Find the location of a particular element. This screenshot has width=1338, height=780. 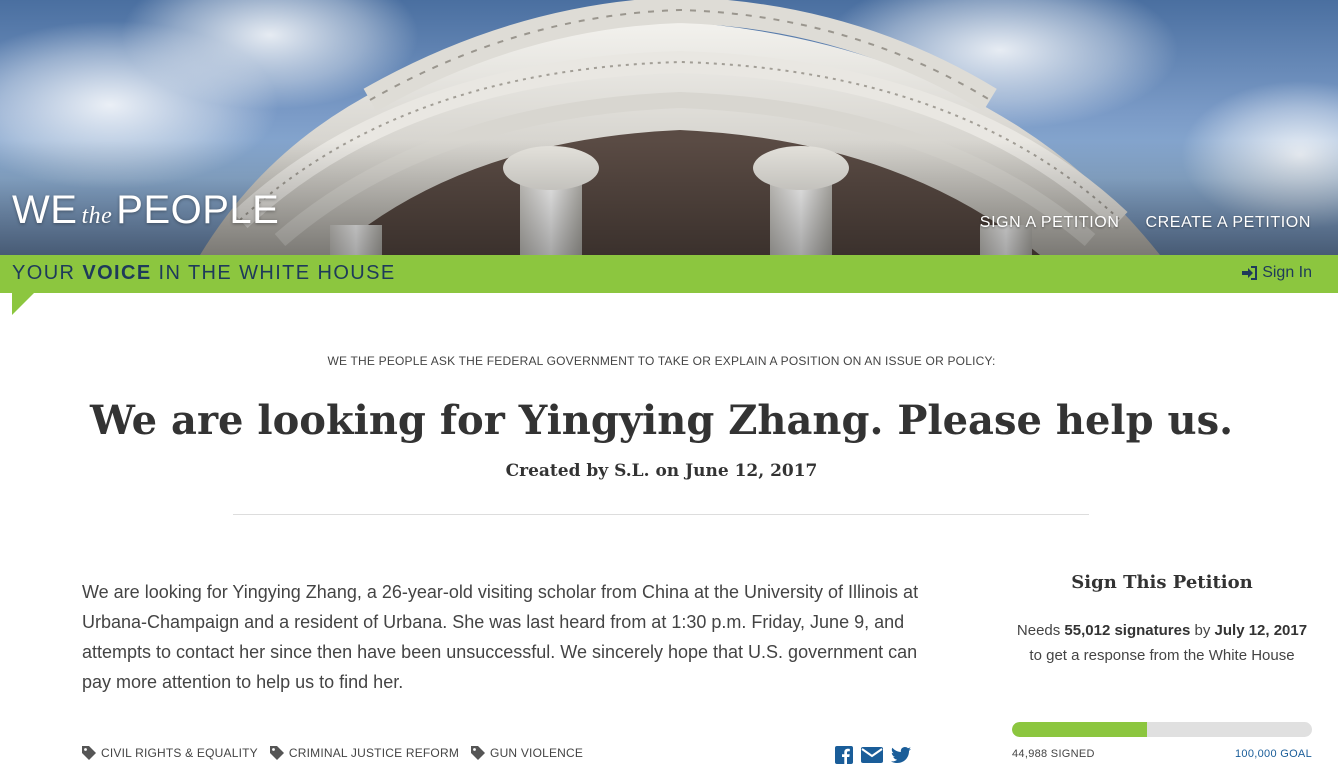

tagline-bar: YOUR VOICE IN THE WHITE HOUSE Sign In is located at coordinates (669, 274).